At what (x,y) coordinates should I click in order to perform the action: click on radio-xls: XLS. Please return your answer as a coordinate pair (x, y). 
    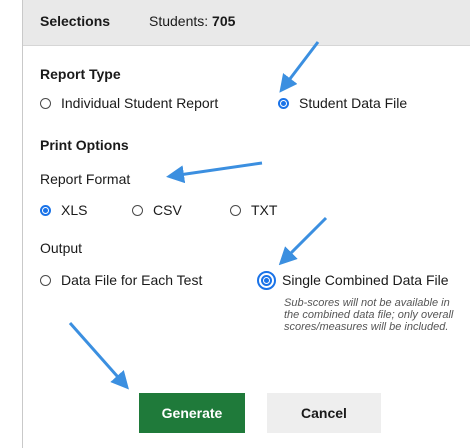
    Looking at the image, I should click on (63, 210).